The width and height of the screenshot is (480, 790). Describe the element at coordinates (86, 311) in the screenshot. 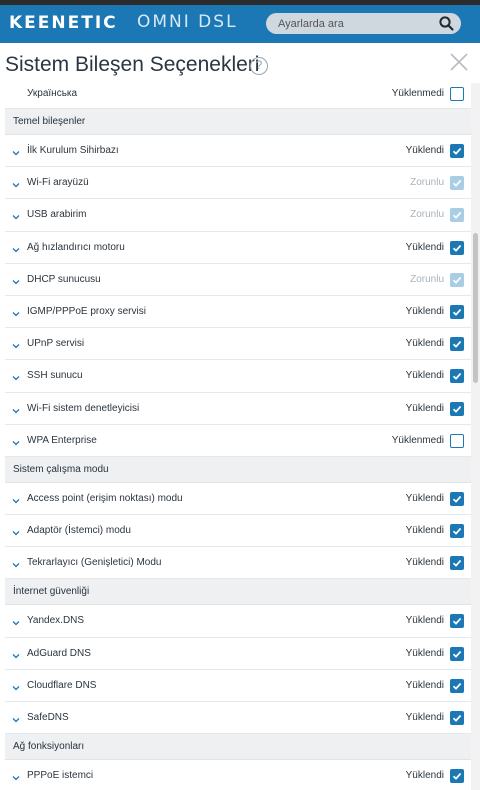

I see `component-name: IGMP/PPPoE proxy servisi` at that location.